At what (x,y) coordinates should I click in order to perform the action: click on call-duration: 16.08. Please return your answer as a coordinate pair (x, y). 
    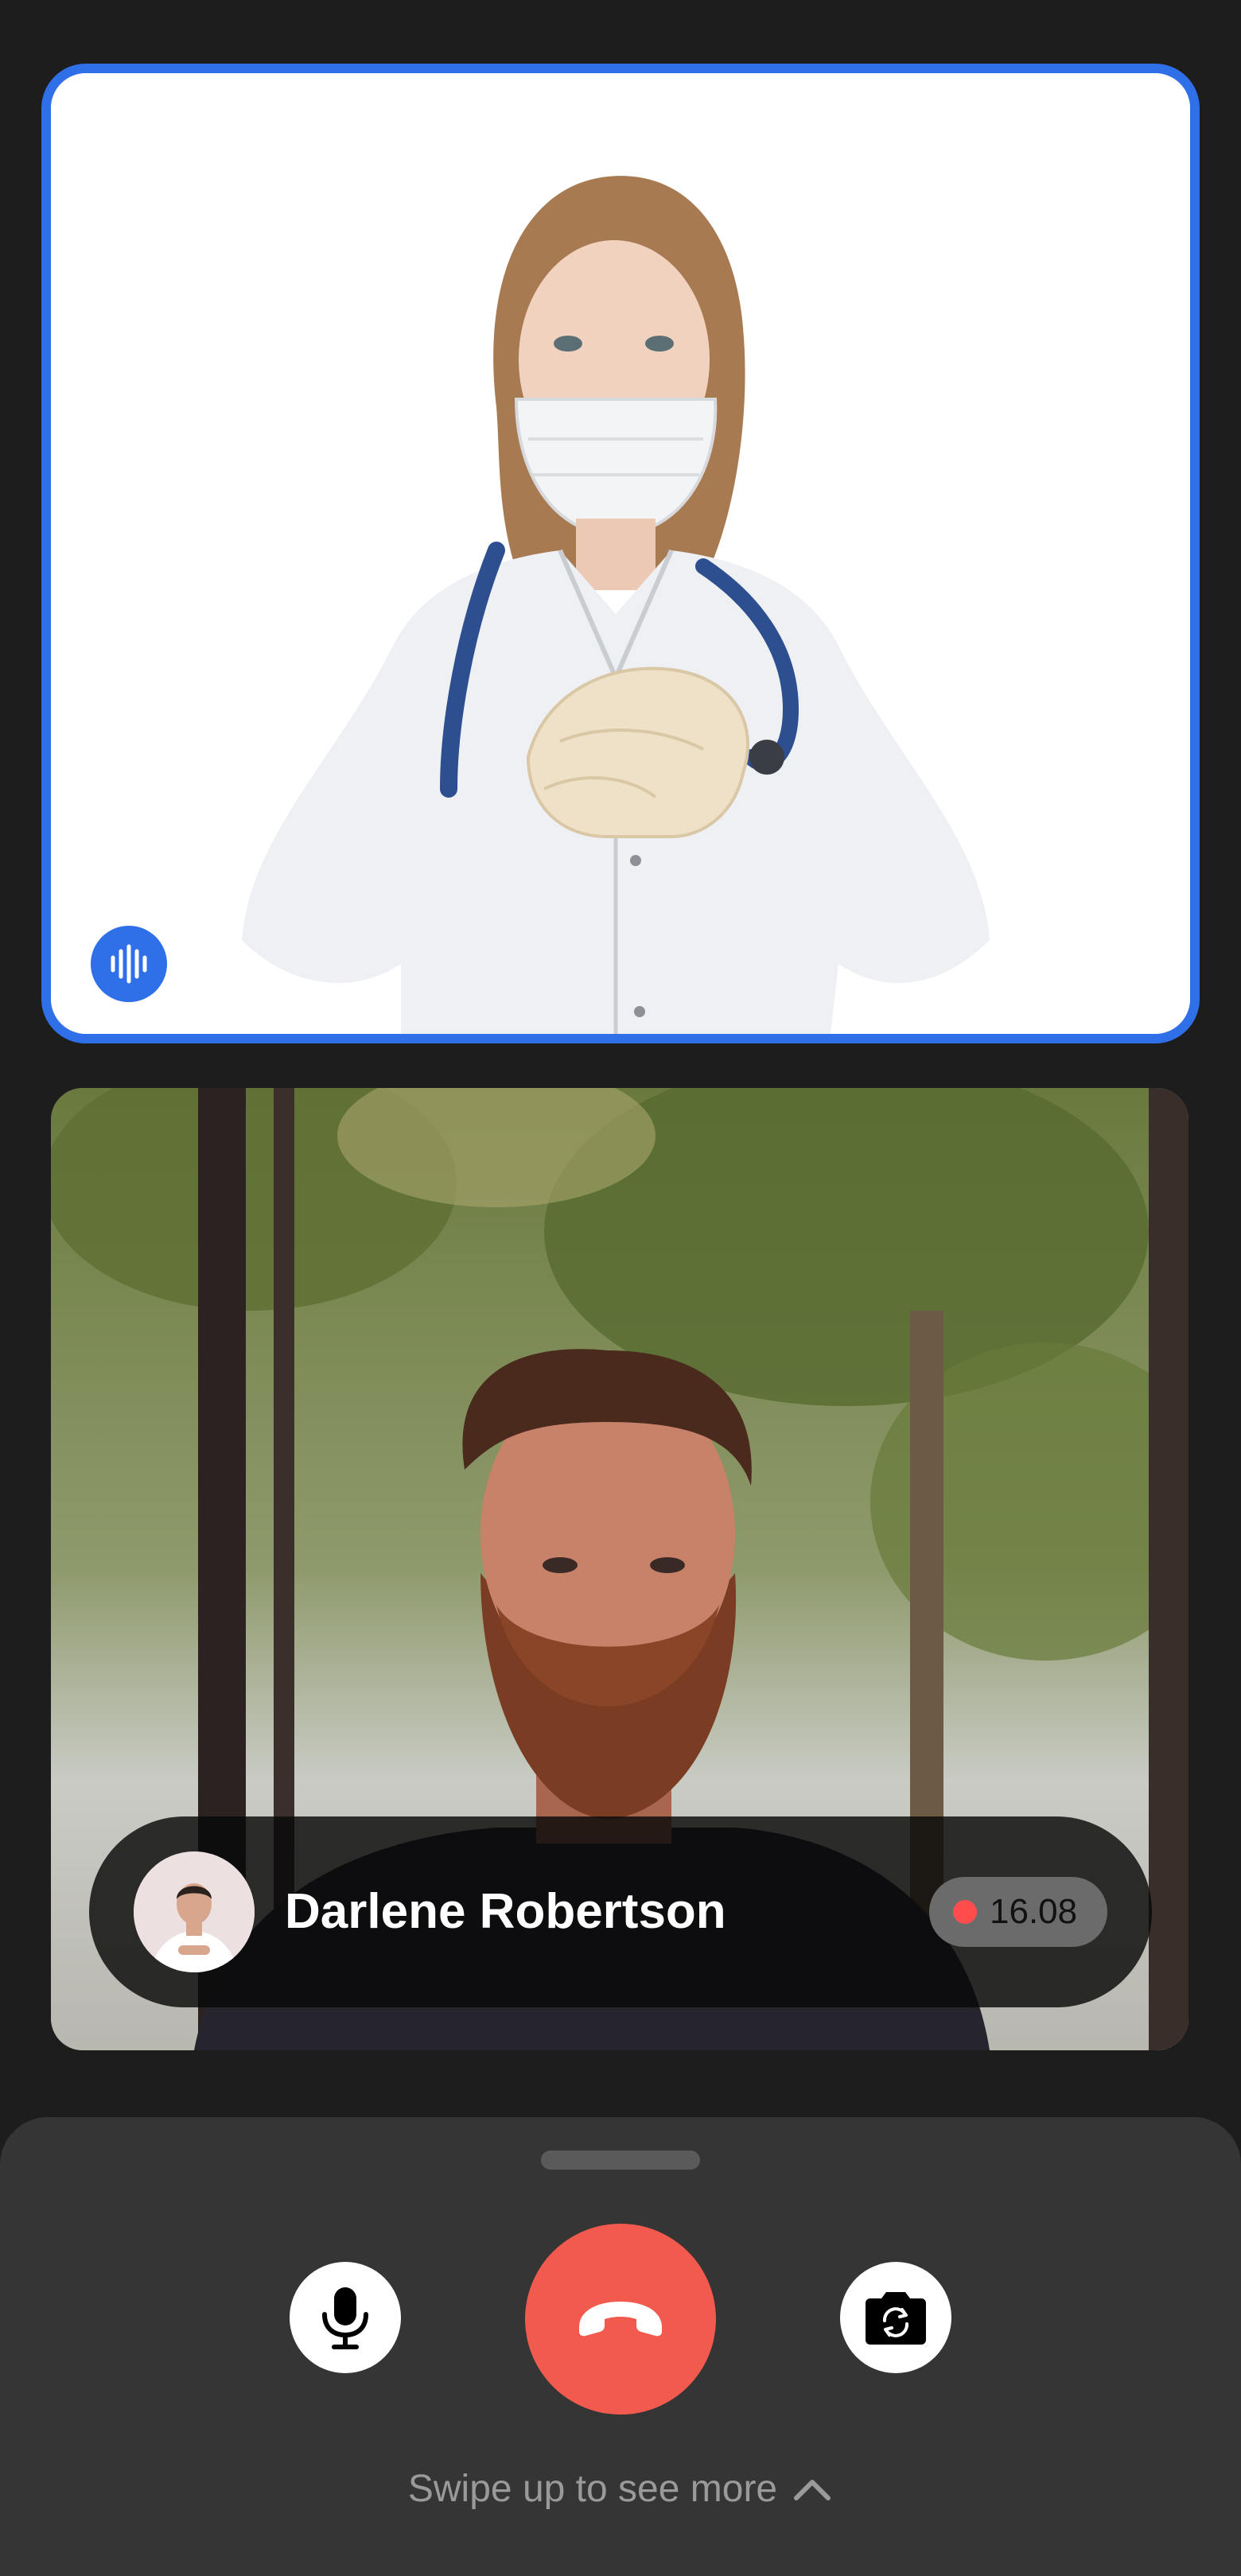
    Looking at the image, I should click on (1034, 1911).